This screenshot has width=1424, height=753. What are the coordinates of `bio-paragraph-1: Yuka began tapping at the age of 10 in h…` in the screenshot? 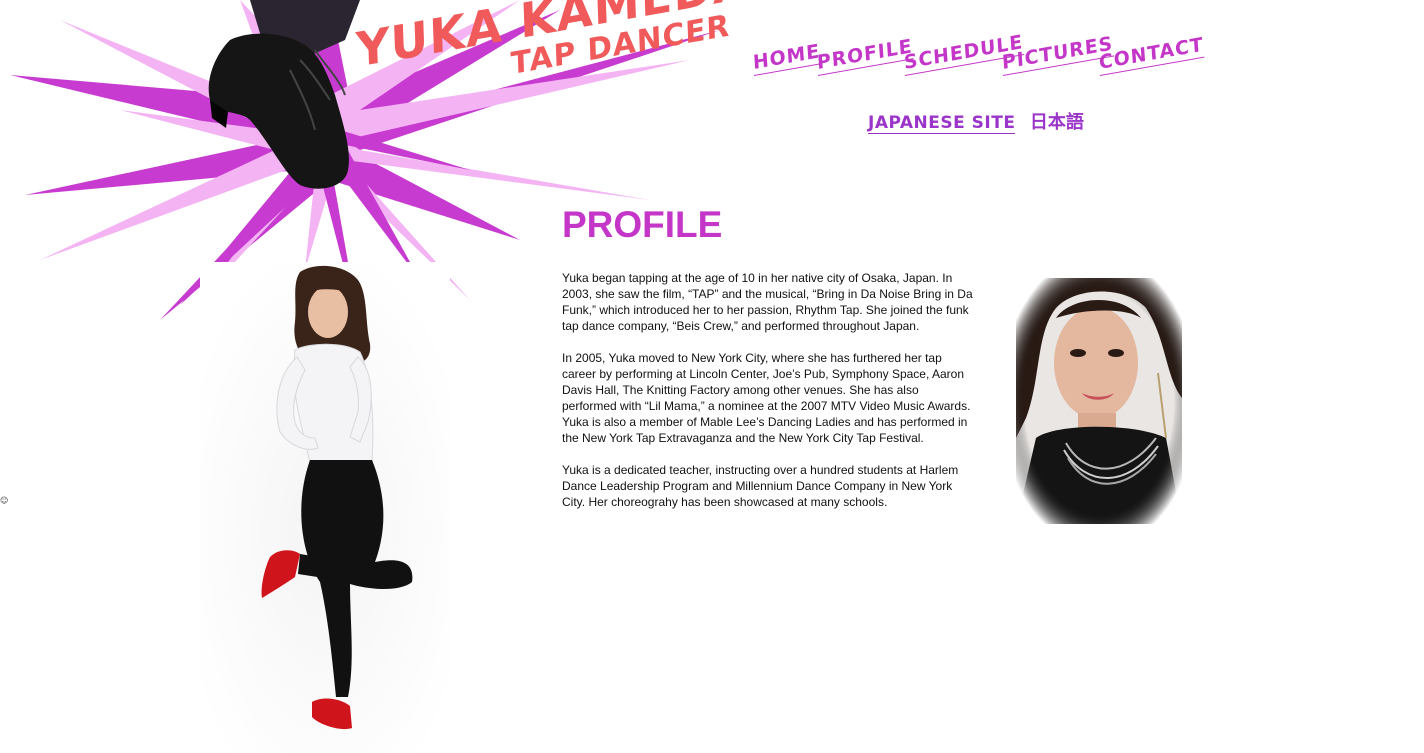 It's located at (767, 302).